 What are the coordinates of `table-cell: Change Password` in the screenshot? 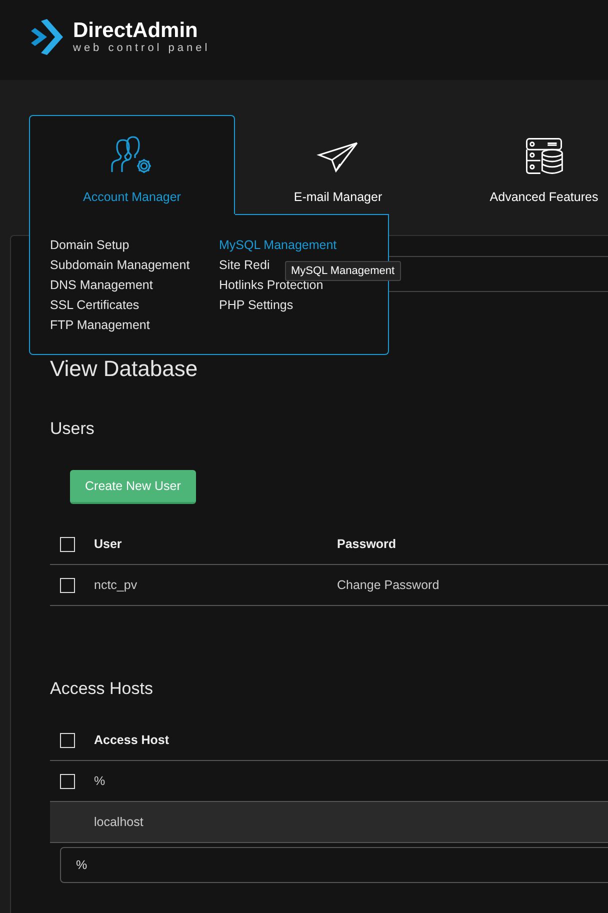 It's located at (388, 585).